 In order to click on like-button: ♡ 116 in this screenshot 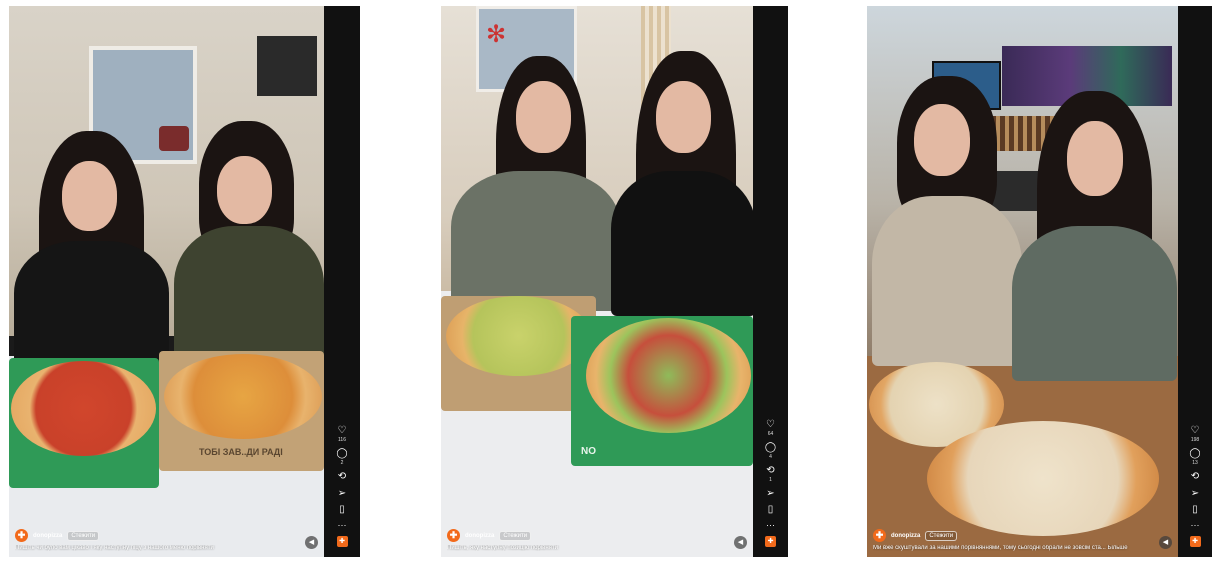, I will do `click(342, 434)`.